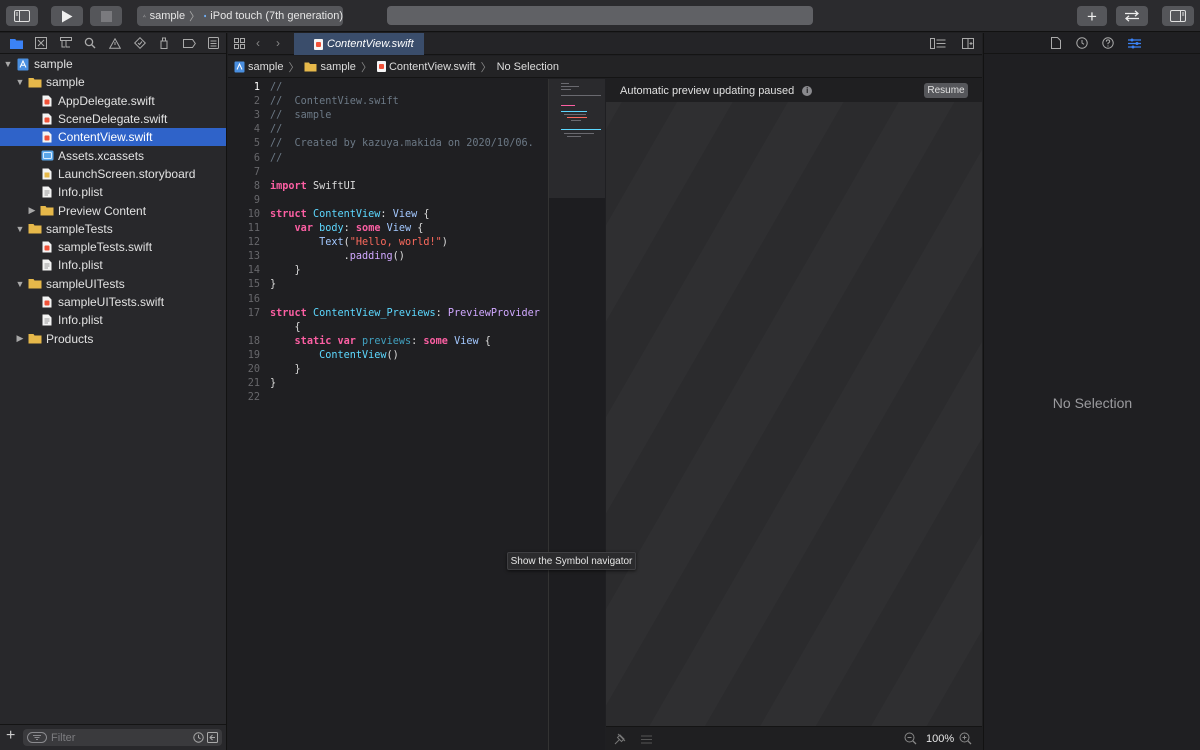 The height and width of the screenshot is (750, 1200). Describe the element at coordinates (334, 355) in the screenshot. I see `code-line: ContentView()` at that location.